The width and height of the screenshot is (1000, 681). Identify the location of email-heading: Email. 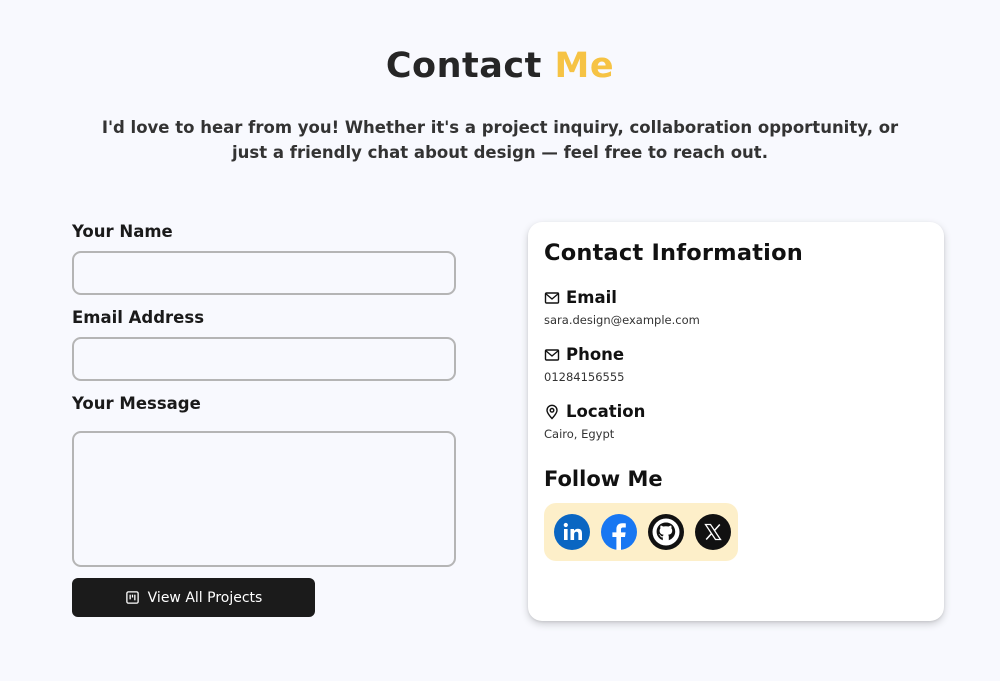
(591, 297).